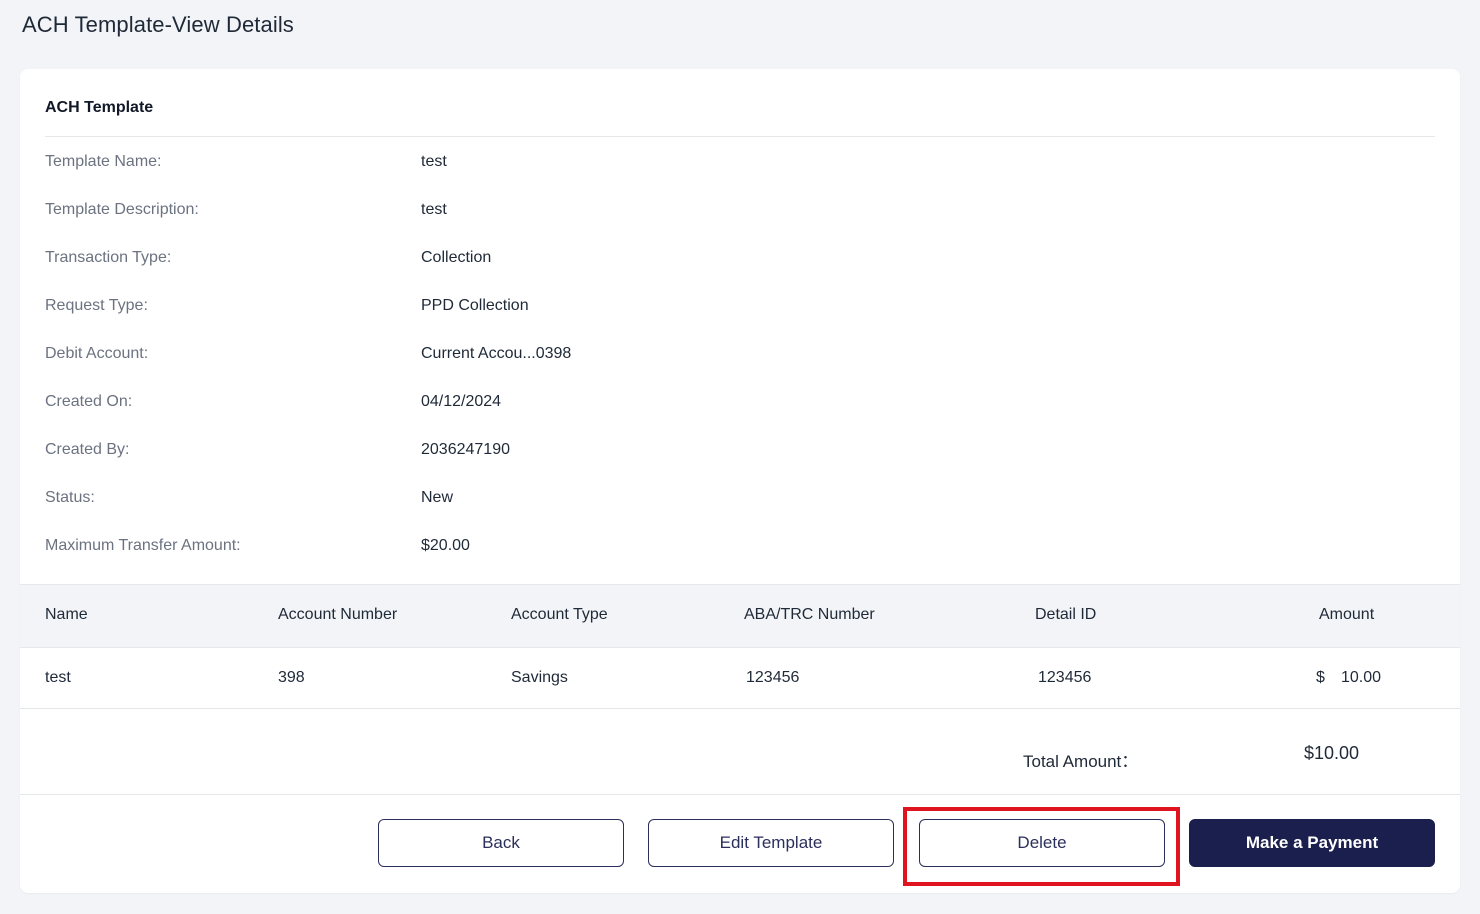 The width and height of the screenshot is (1480, 914). Describe the element at coordinates (740, 549) in the screenshot. I see `detail-row-maximum-transfer-amount: Maximum Transfer Amount: $20.00` at that location.